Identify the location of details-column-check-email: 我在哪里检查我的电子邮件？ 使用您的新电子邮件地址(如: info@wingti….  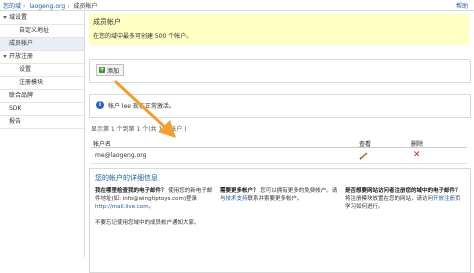
(154, 207).